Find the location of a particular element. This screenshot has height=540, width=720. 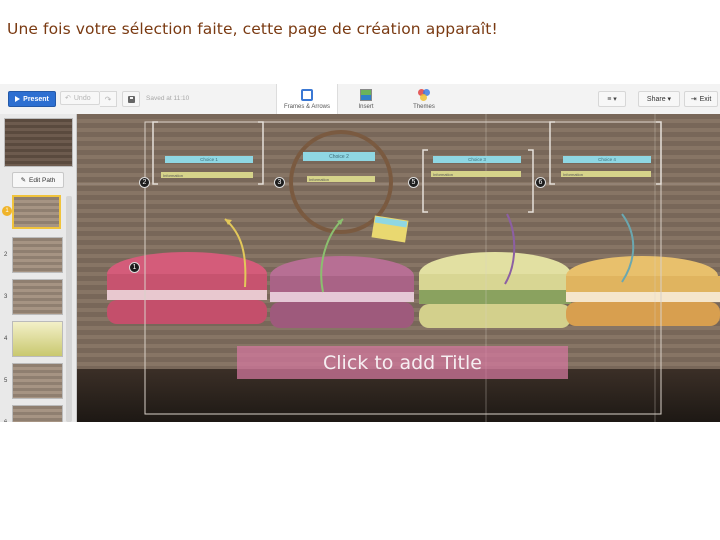

title-placeholder: Click to add Title is located at coordinates (402, 362).